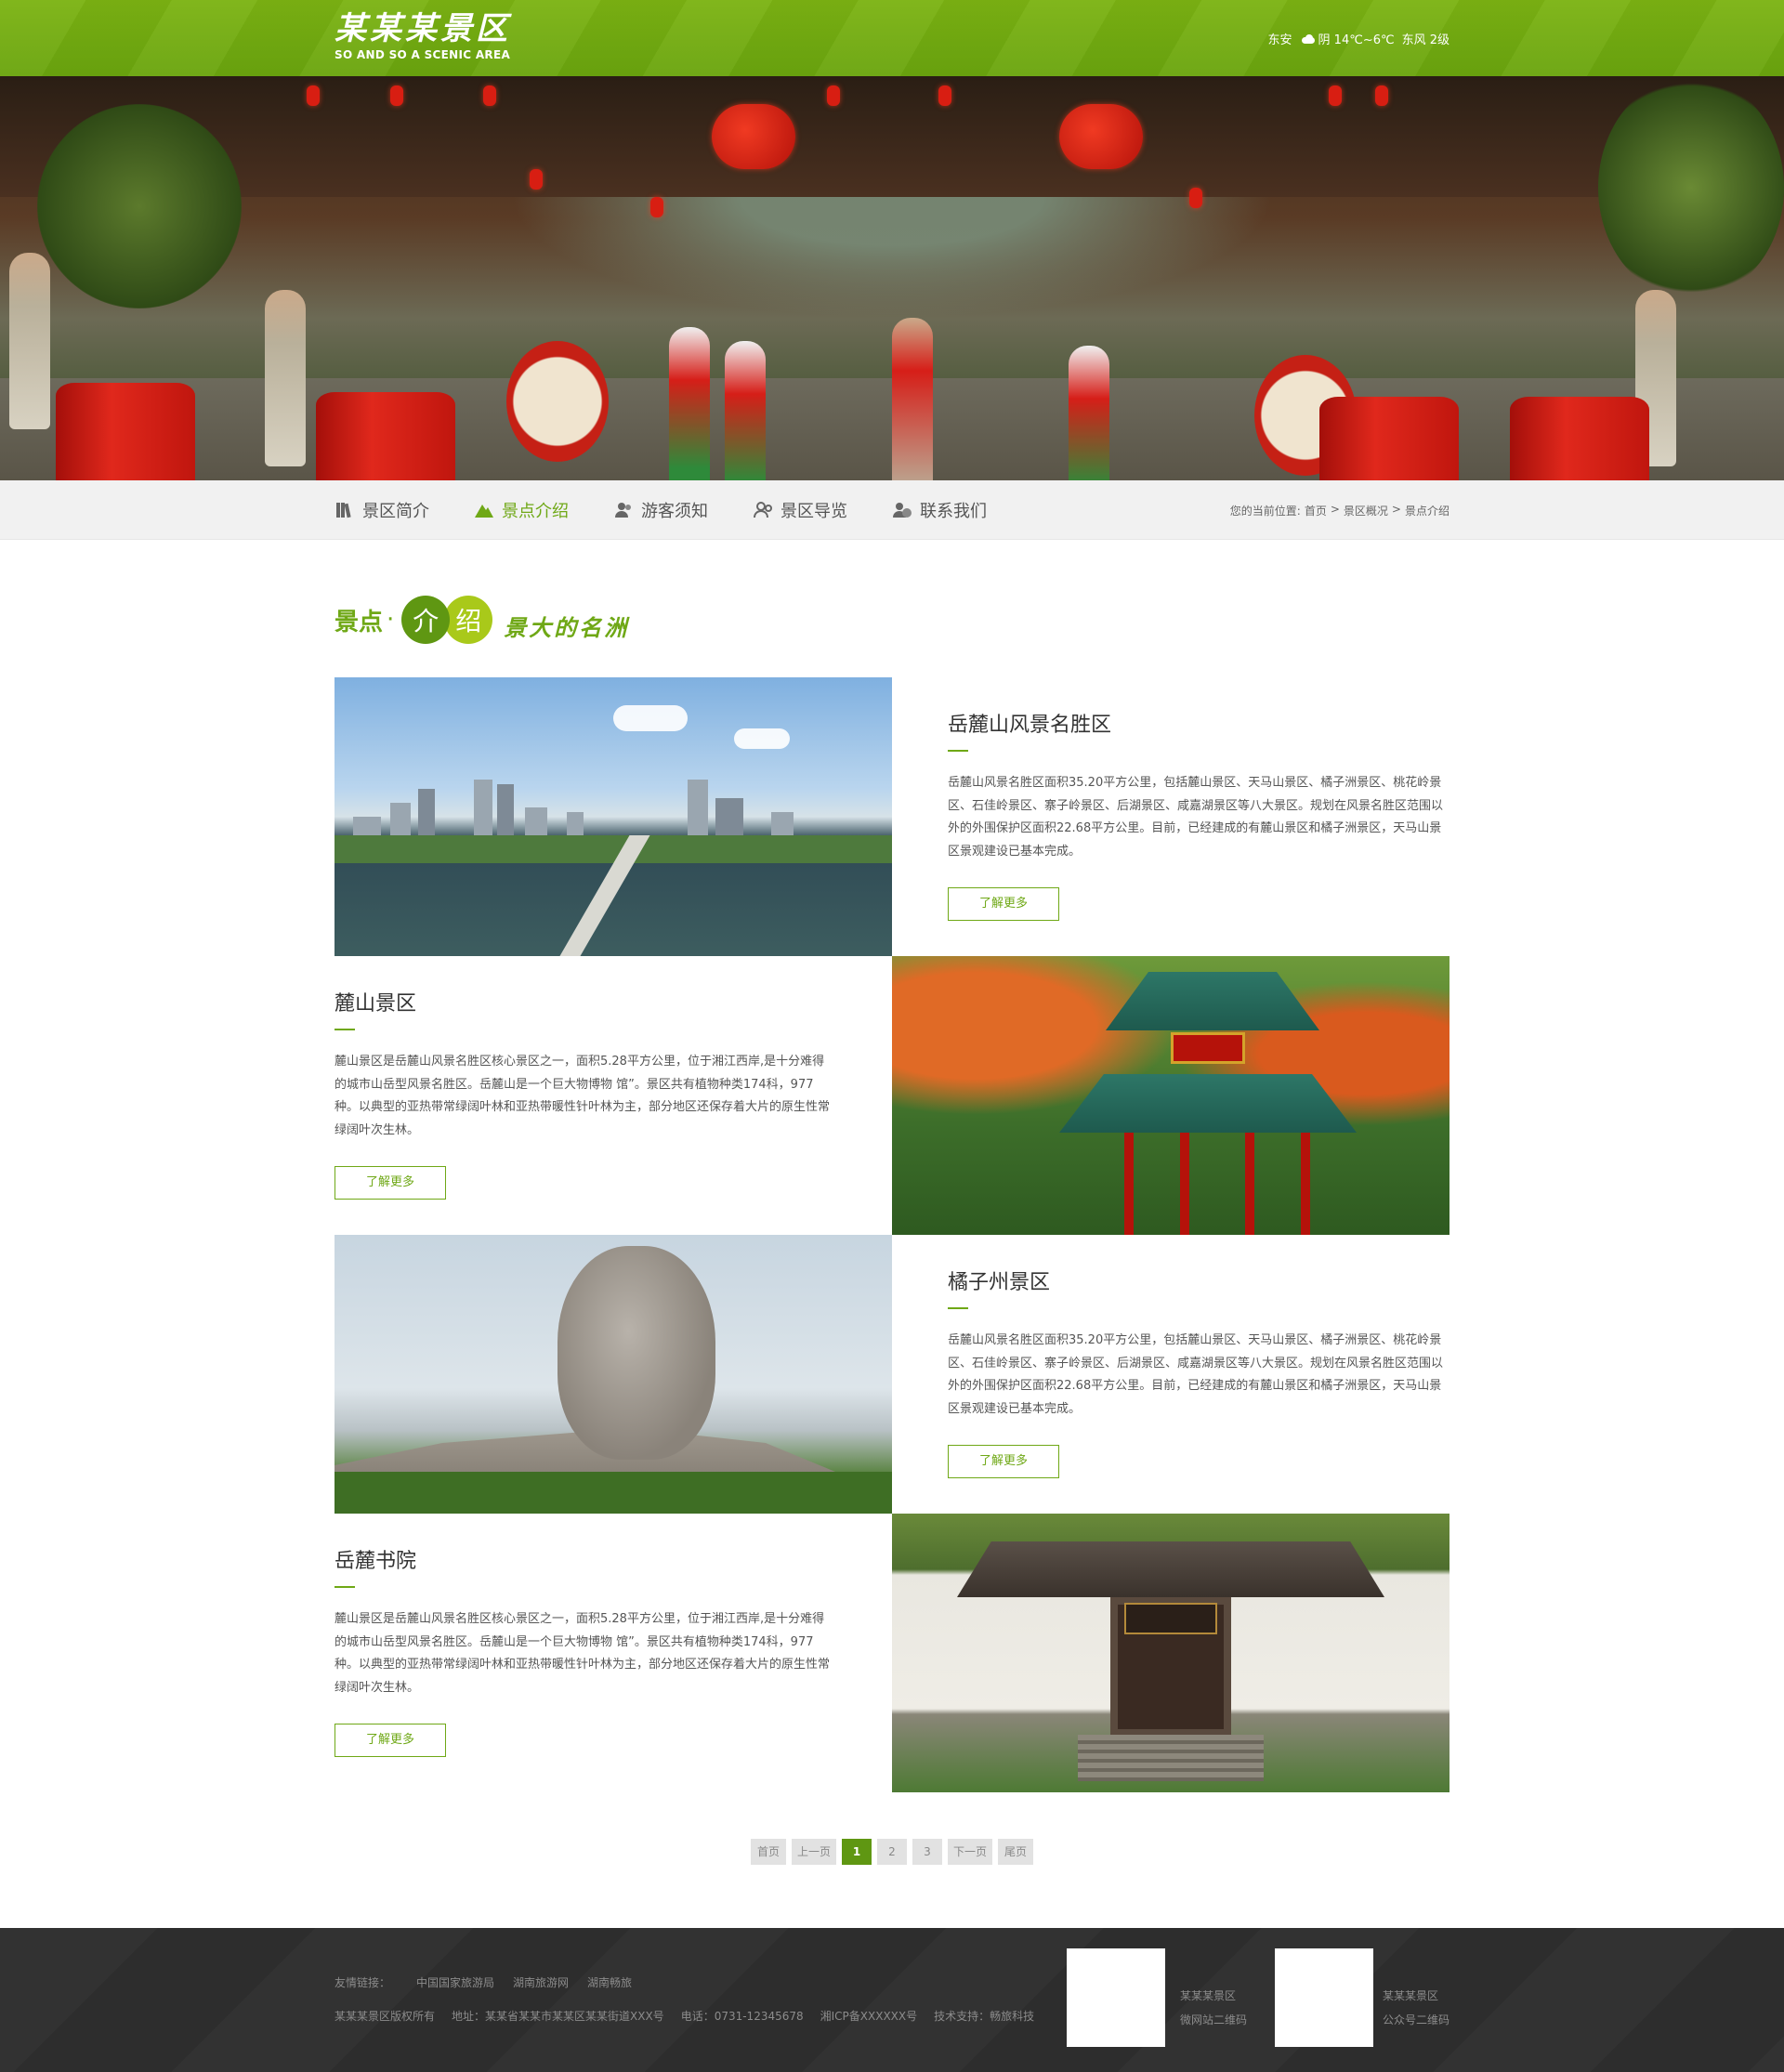 The height and width of the screenshot is (2072, 1784). I want to click on nav-item-label: 游客须知, so click(674, 511).